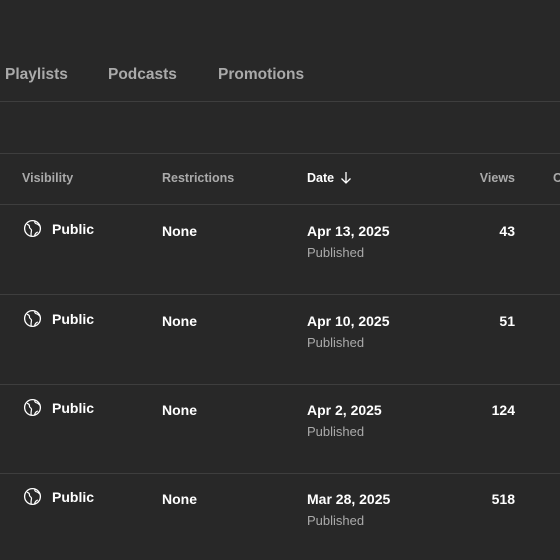 This screenshot has height=560, width=560. I want to click on filter-bar, so click(280, 128).